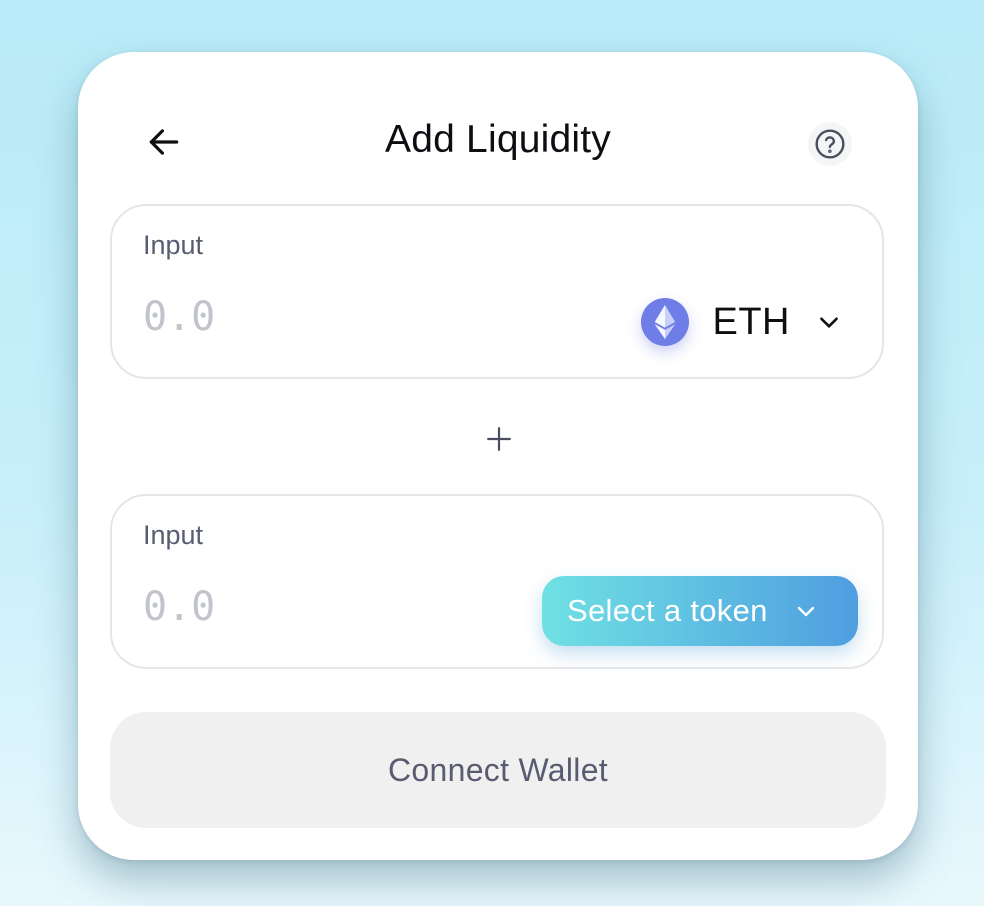  I want to click on token-selector-eth: ETH, so click(741, 322).